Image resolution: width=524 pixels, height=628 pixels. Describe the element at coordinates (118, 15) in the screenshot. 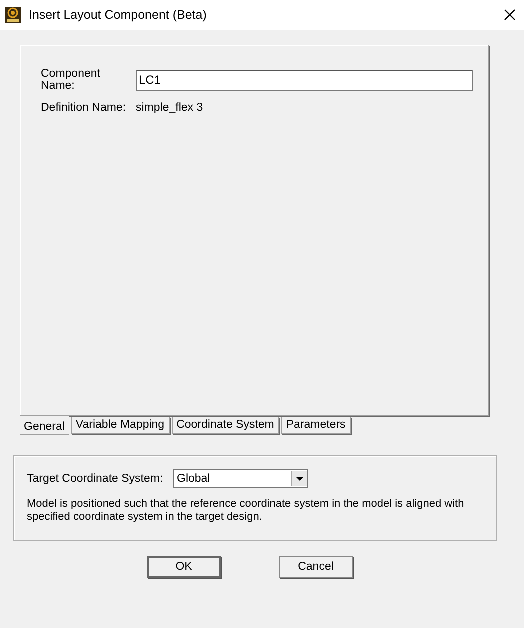

I see `window-title: Insert Layout Component (Beta)` at that location.